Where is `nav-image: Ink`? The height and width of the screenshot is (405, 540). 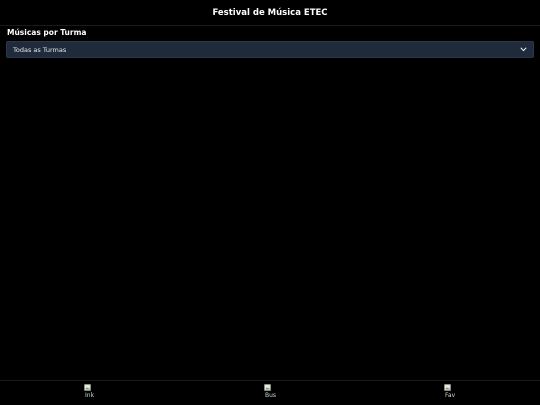
nav-image: Ink is located at coordinates (89, 391).